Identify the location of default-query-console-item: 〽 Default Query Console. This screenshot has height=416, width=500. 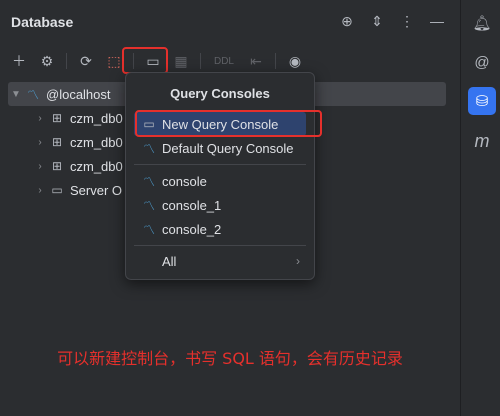
(220, 148).